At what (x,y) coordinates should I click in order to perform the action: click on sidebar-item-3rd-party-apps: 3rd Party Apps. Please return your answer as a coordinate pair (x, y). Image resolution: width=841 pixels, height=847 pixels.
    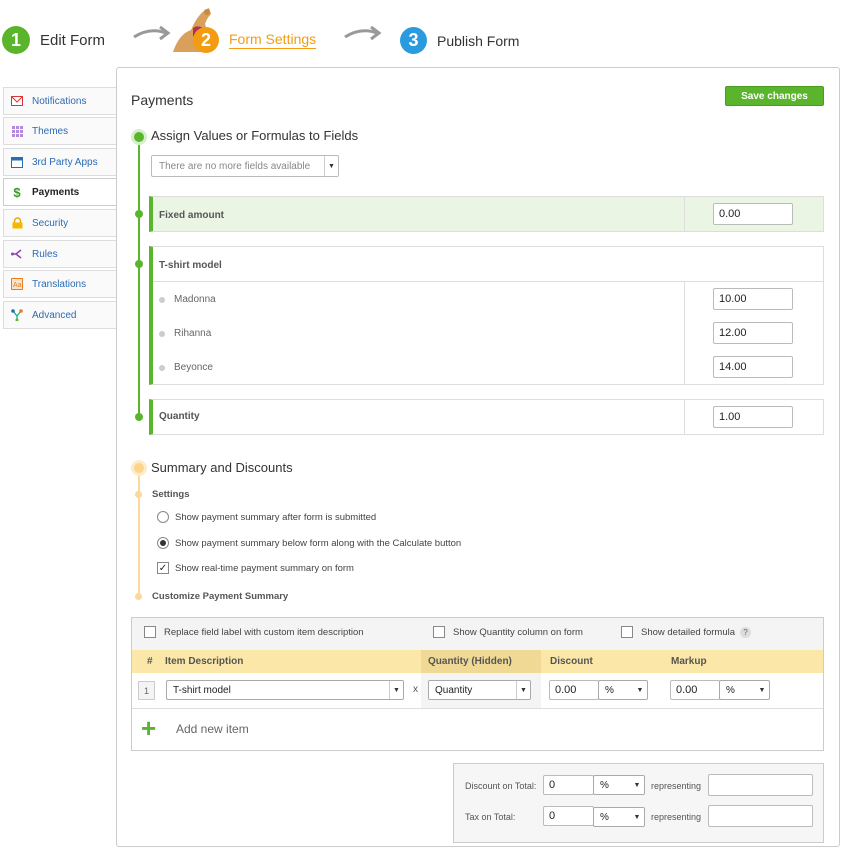
    Looking at the image, I should click on (60, 162).